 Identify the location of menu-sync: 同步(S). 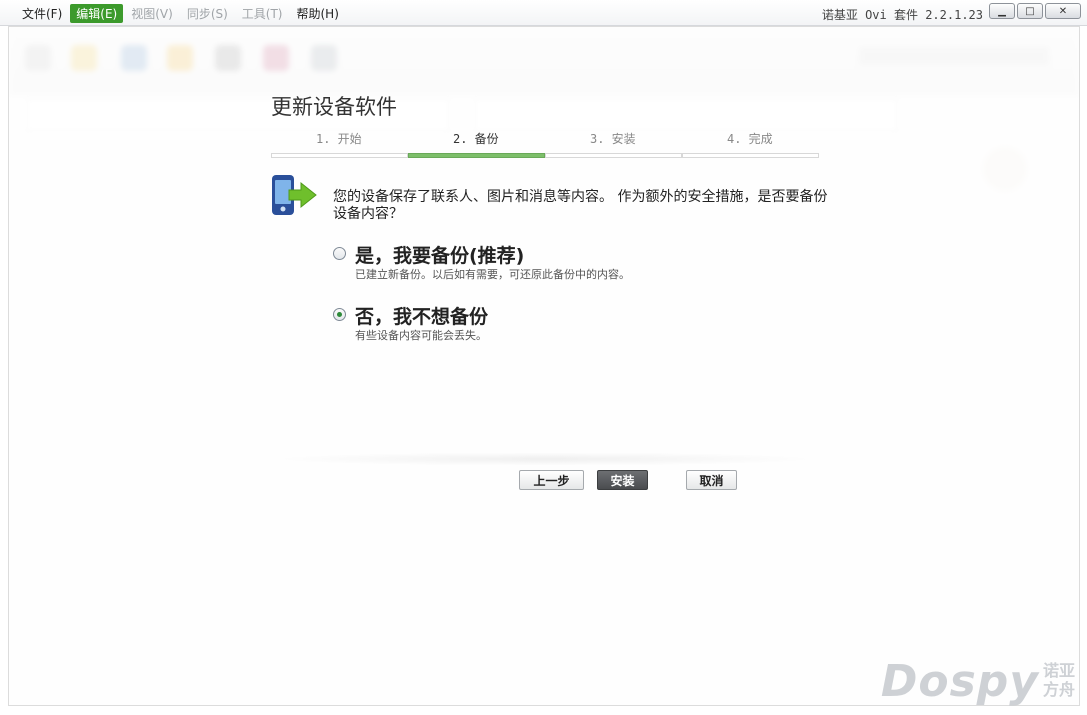
(207, 13).